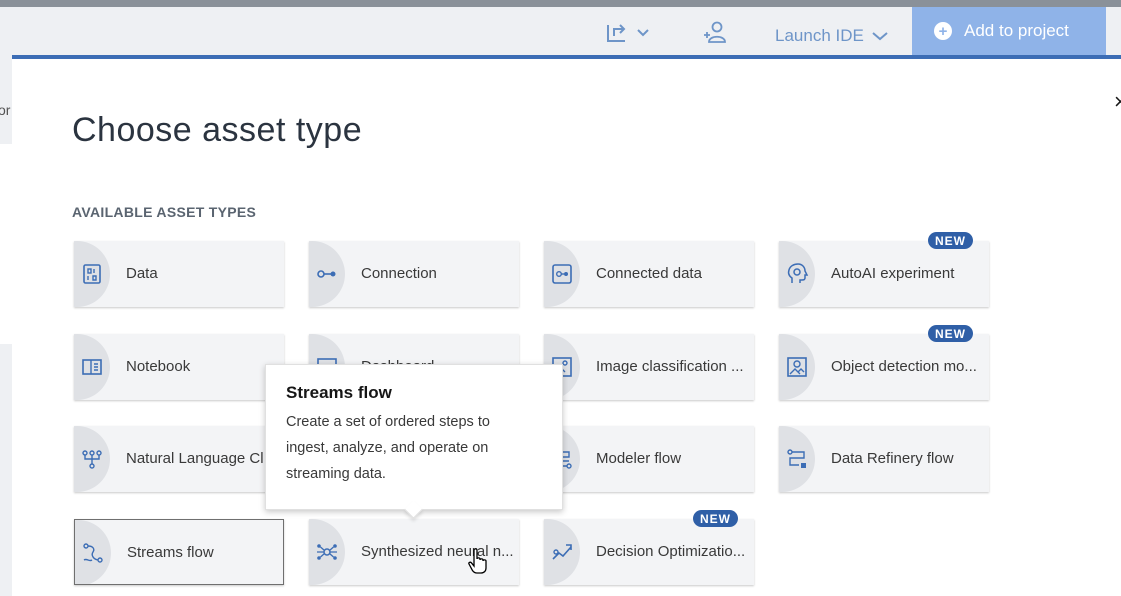 The image size is (1121, 596). Describe the element at coordinates (339, 392) in the screenshot. I see `tooltip-title: Streams flow` at that location.